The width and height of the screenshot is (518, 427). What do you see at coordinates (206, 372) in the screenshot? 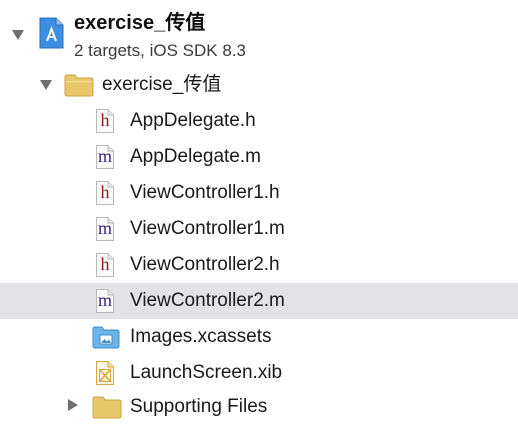
I see `file-name: LaunchScreen.xib` at bounding box center [206, 372].